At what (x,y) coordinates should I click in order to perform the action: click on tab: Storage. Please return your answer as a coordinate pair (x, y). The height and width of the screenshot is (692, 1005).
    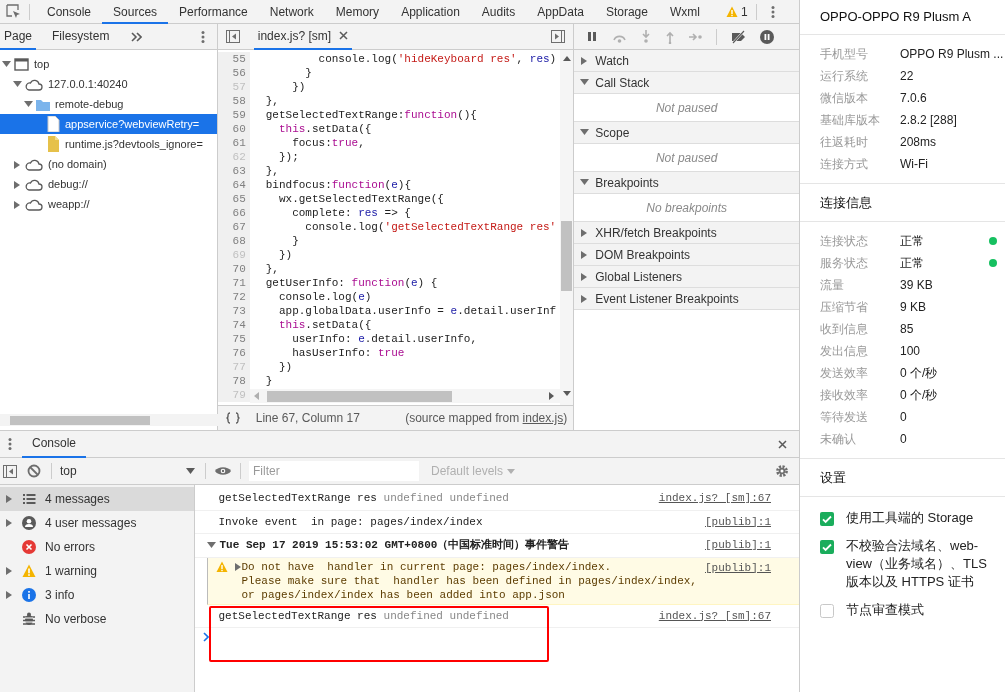
    Looking at the image, I should click on (626, 12).